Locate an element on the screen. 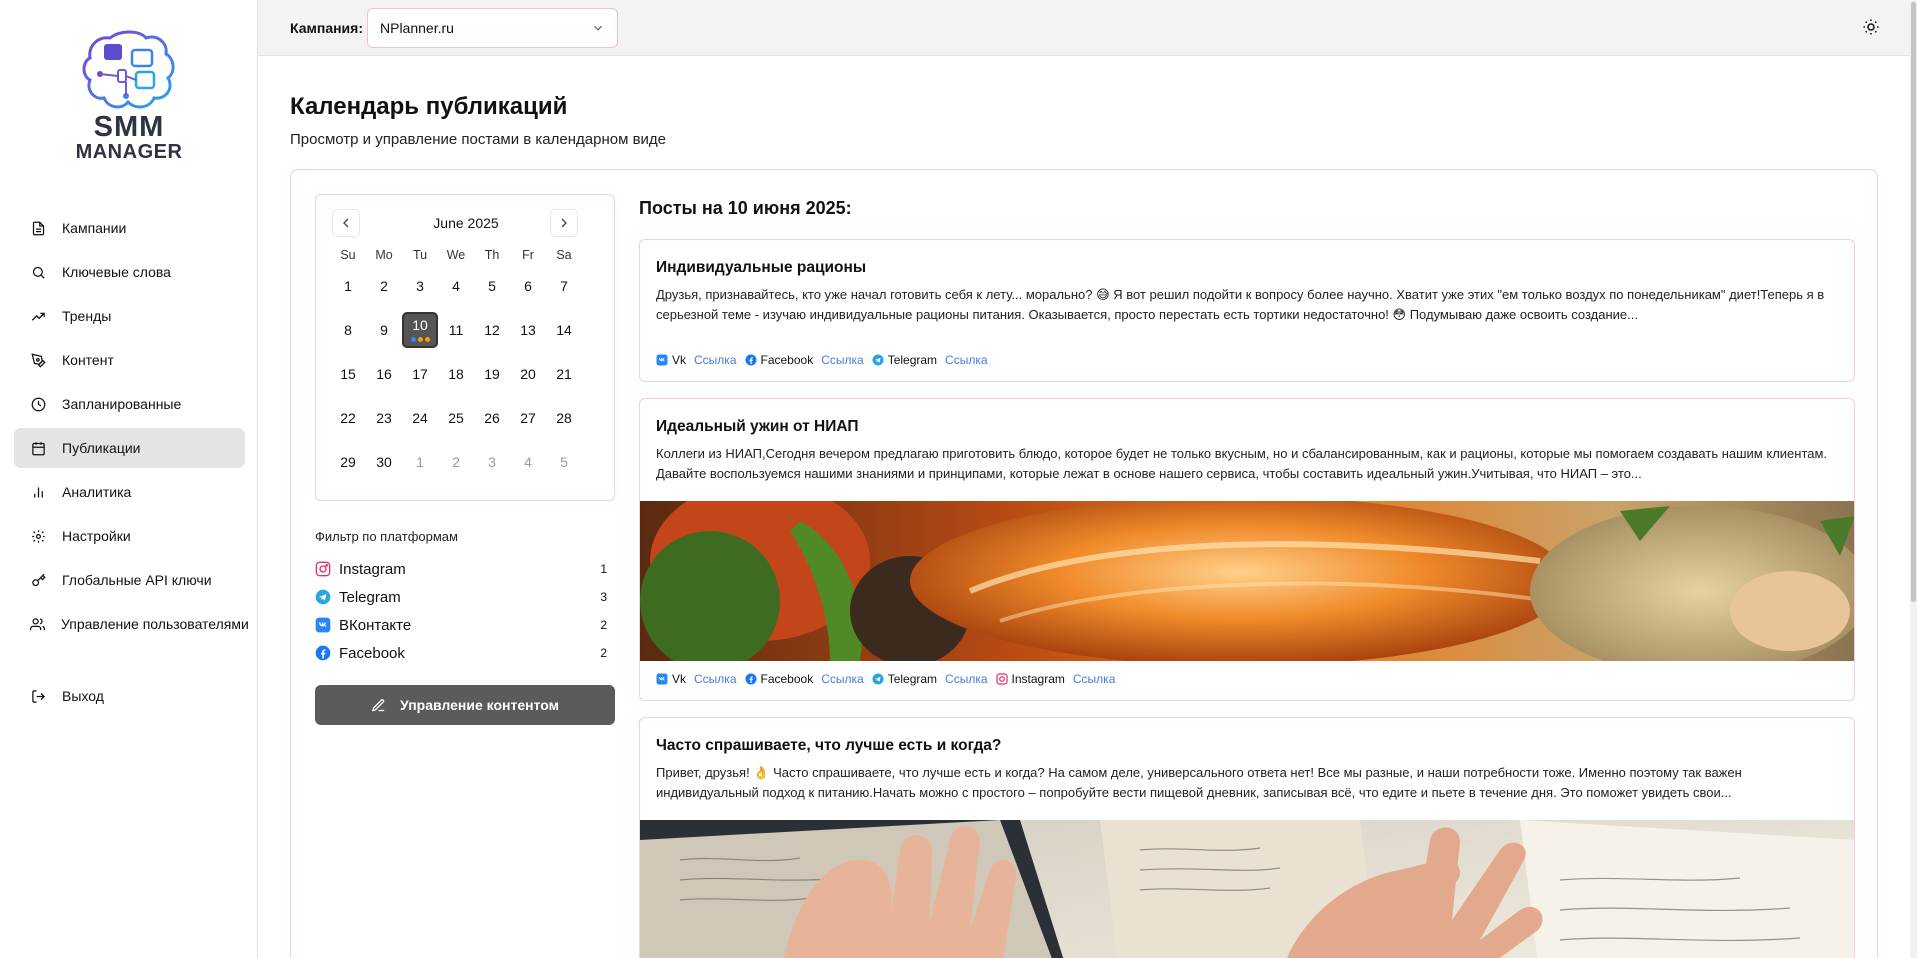 This screenshot has height=958, width=1917. post-link-vk: Vk Ссылка is located at coordinates (696, 679).